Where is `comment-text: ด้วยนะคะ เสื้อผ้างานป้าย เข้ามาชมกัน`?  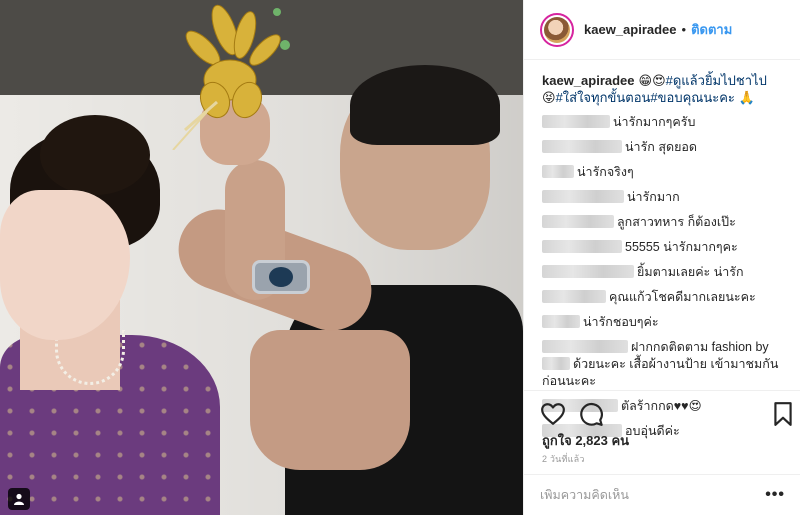
comment-text: ด้วยนะคะ เสื้อผ้างานป้าย เข้ามาชมกัน is located at coordinates (676, 364).